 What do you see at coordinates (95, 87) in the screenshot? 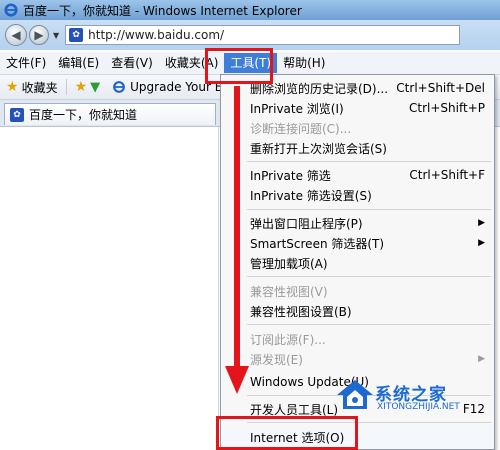
I see `plus-icon: ▼` at bounding box center [95, 87].